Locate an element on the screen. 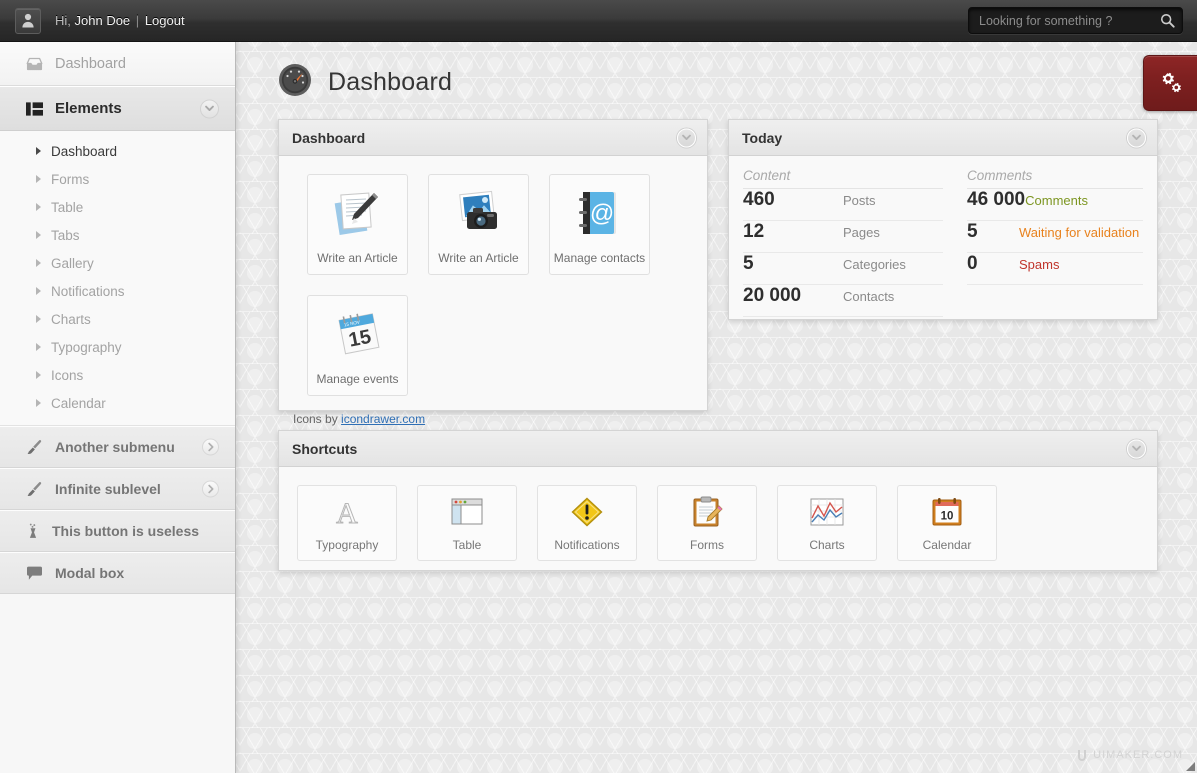  sidebar-subitem-label: Calendar is located at coordinates (78, 403).